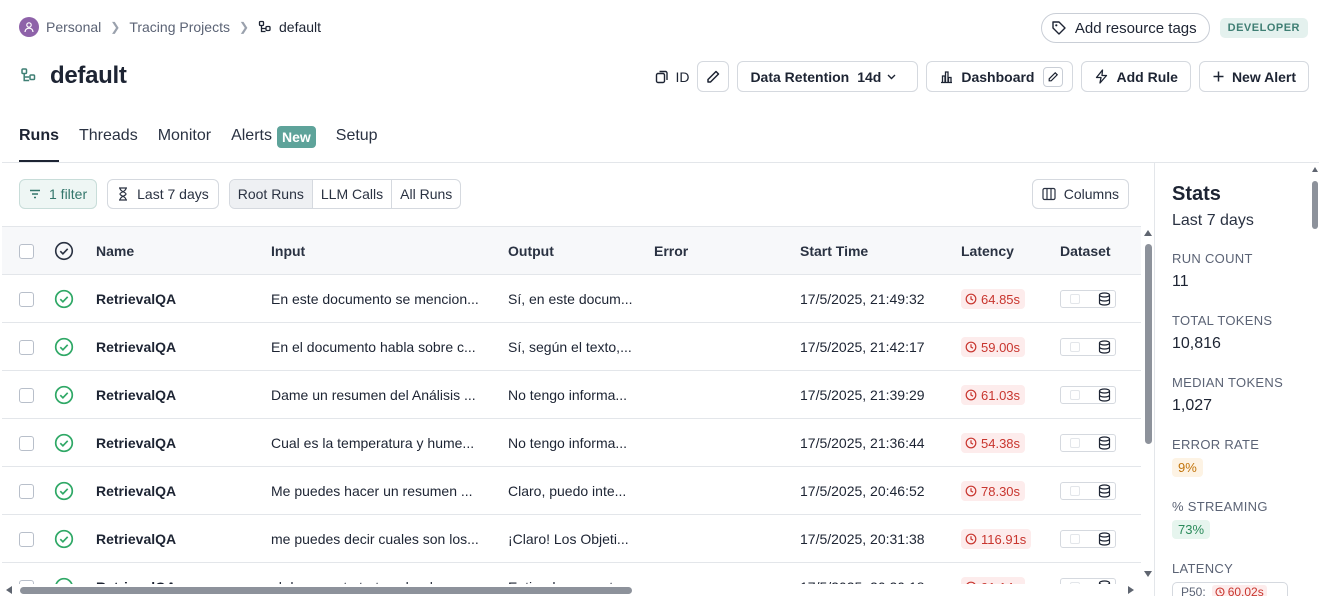 The height and width of the screenshot is (596, 1319). I want to click on dataset-cell, so click(1100, 573).